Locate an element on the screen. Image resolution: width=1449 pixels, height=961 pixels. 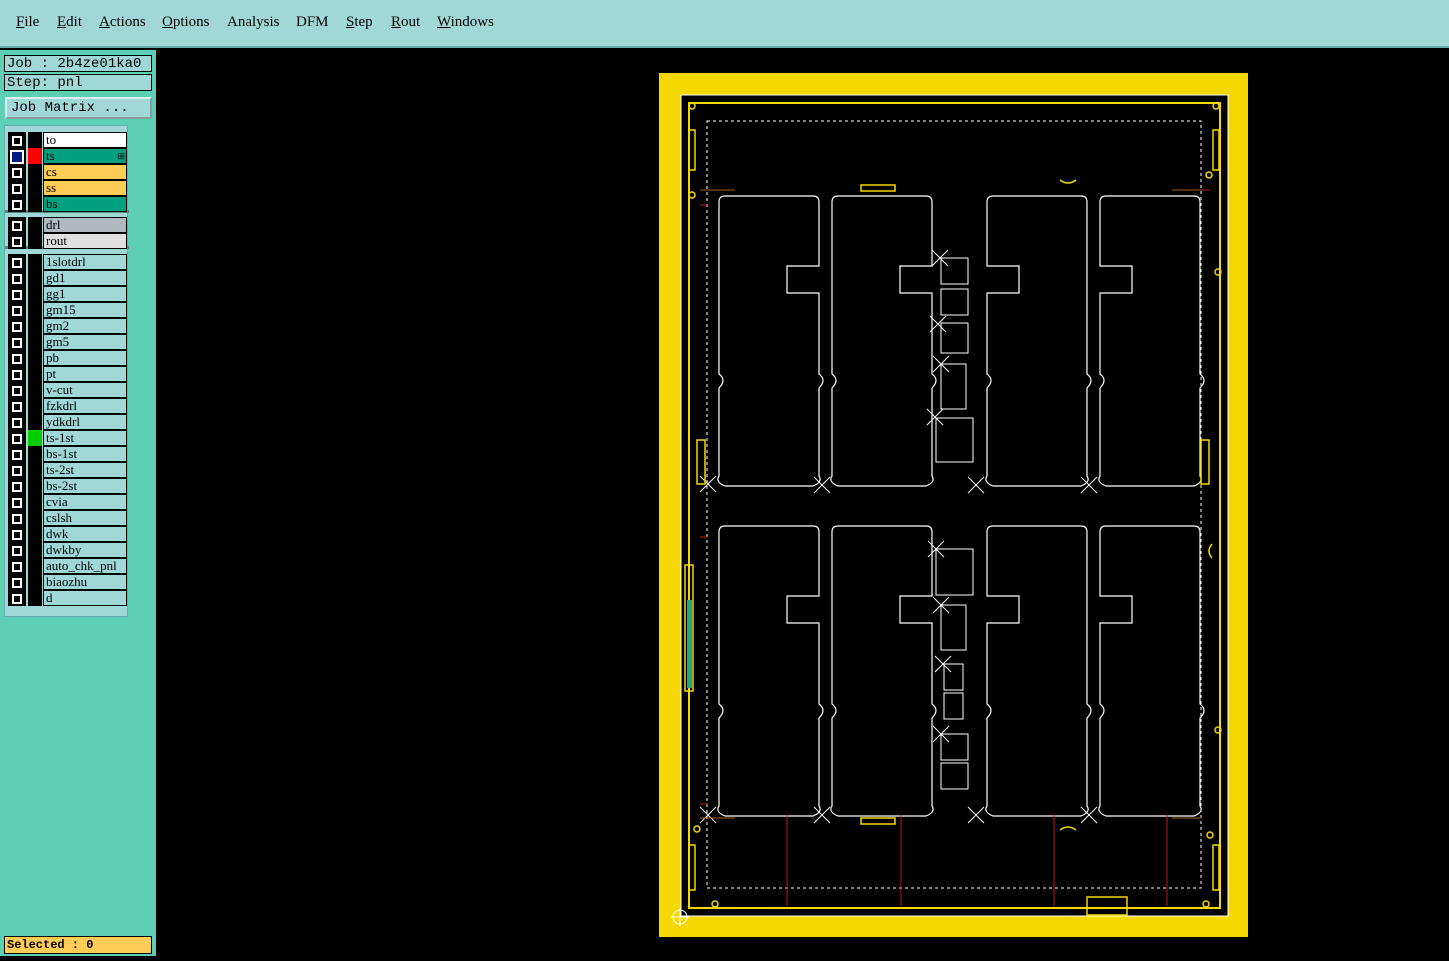
layer-row-gm5: gm5 is located at coordinates (67, 342).